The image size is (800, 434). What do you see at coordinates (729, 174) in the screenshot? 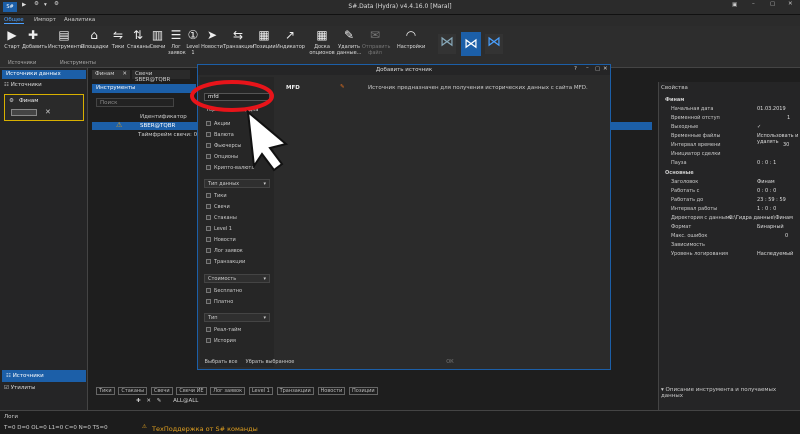
I see `group-basic: Основные` at bounding box center [729, 174].